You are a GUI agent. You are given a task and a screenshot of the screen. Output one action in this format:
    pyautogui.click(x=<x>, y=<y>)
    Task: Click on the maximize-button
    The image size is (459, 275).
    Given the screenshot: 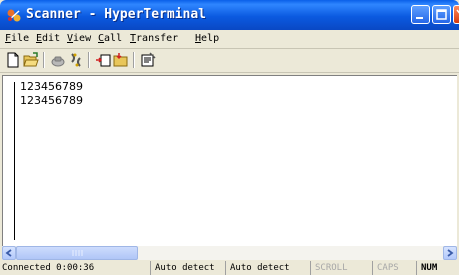 What is the action you would take?
    pyautogui.click(x=441, y=14)
    